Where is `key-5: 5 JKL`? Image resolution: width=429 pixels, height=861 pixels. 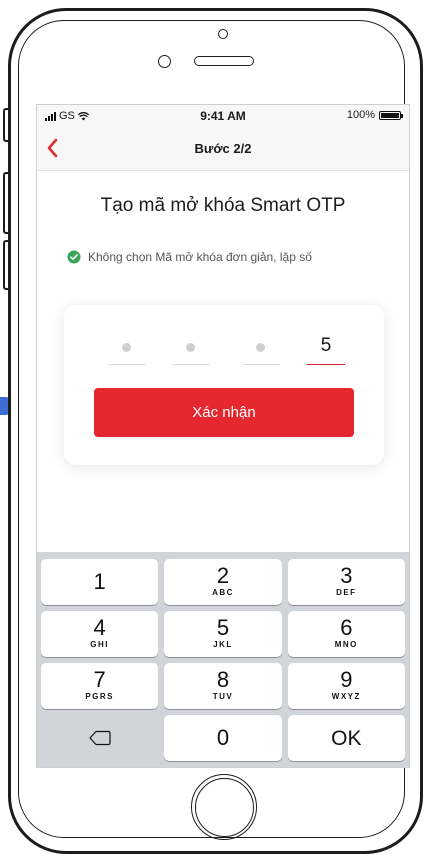
key-5: 5 JKL is located at coordinates (223, 634).